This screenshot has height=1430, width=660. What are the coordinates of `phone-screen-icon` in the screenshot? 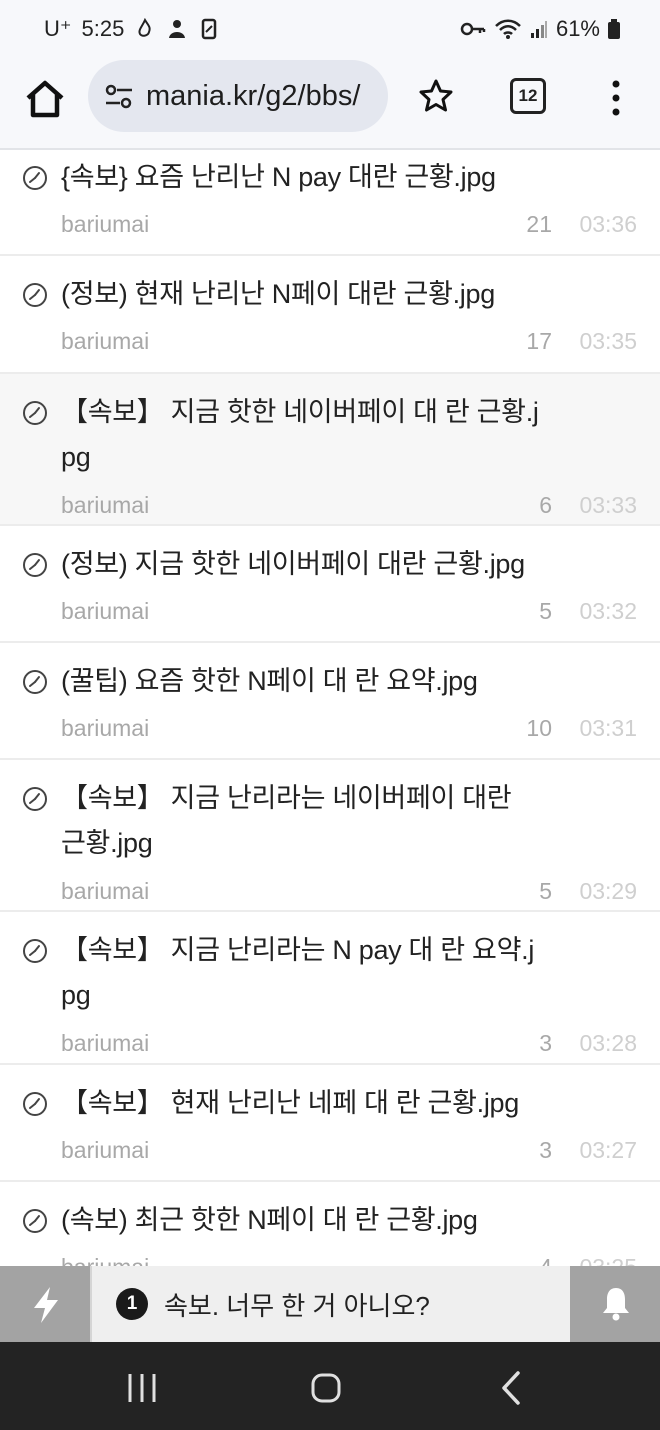 It's located at (209, 29).